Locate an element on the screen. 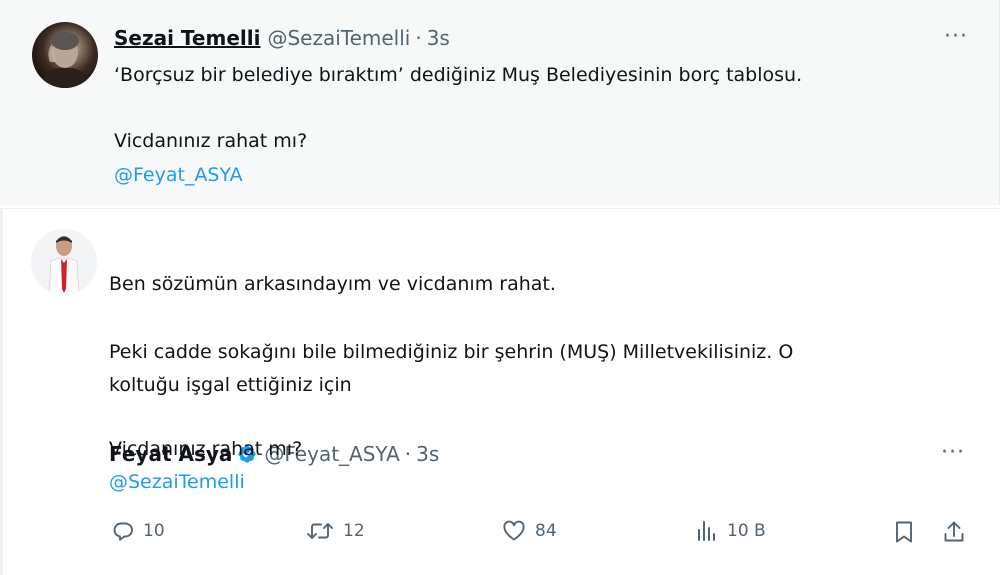  tweet-header: Sezai Temelli @SezaiTemelli · 3s is located at coordinates (282, 38).